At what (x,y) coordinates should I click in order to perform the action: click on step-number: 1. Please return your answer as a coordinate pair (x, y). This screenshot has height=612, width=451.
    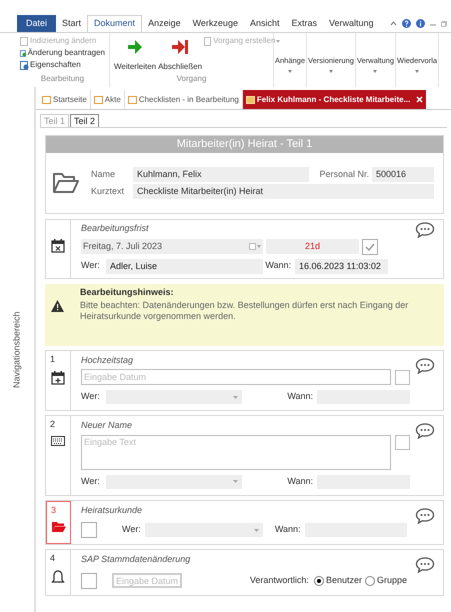
    Looking at the image, I should click on (53, 359).